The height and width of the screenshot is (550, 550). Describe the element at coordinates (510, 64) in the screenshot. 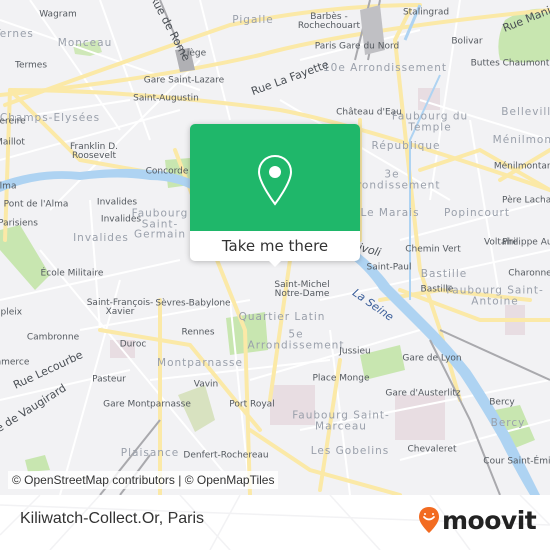

I see `station-label: Buttes Chaumont` at that location.